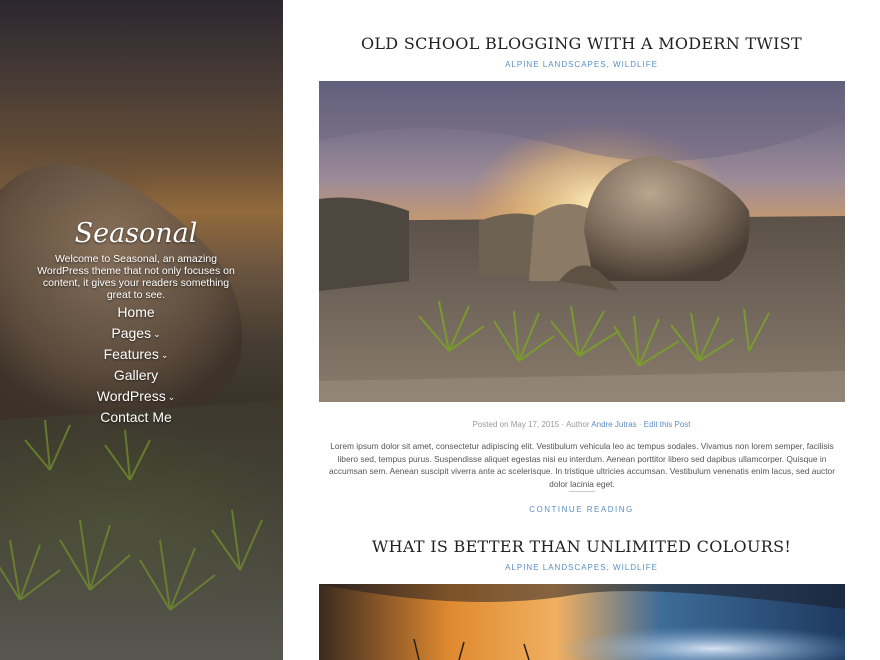  I want to click on featured-image, so click(582, 622).